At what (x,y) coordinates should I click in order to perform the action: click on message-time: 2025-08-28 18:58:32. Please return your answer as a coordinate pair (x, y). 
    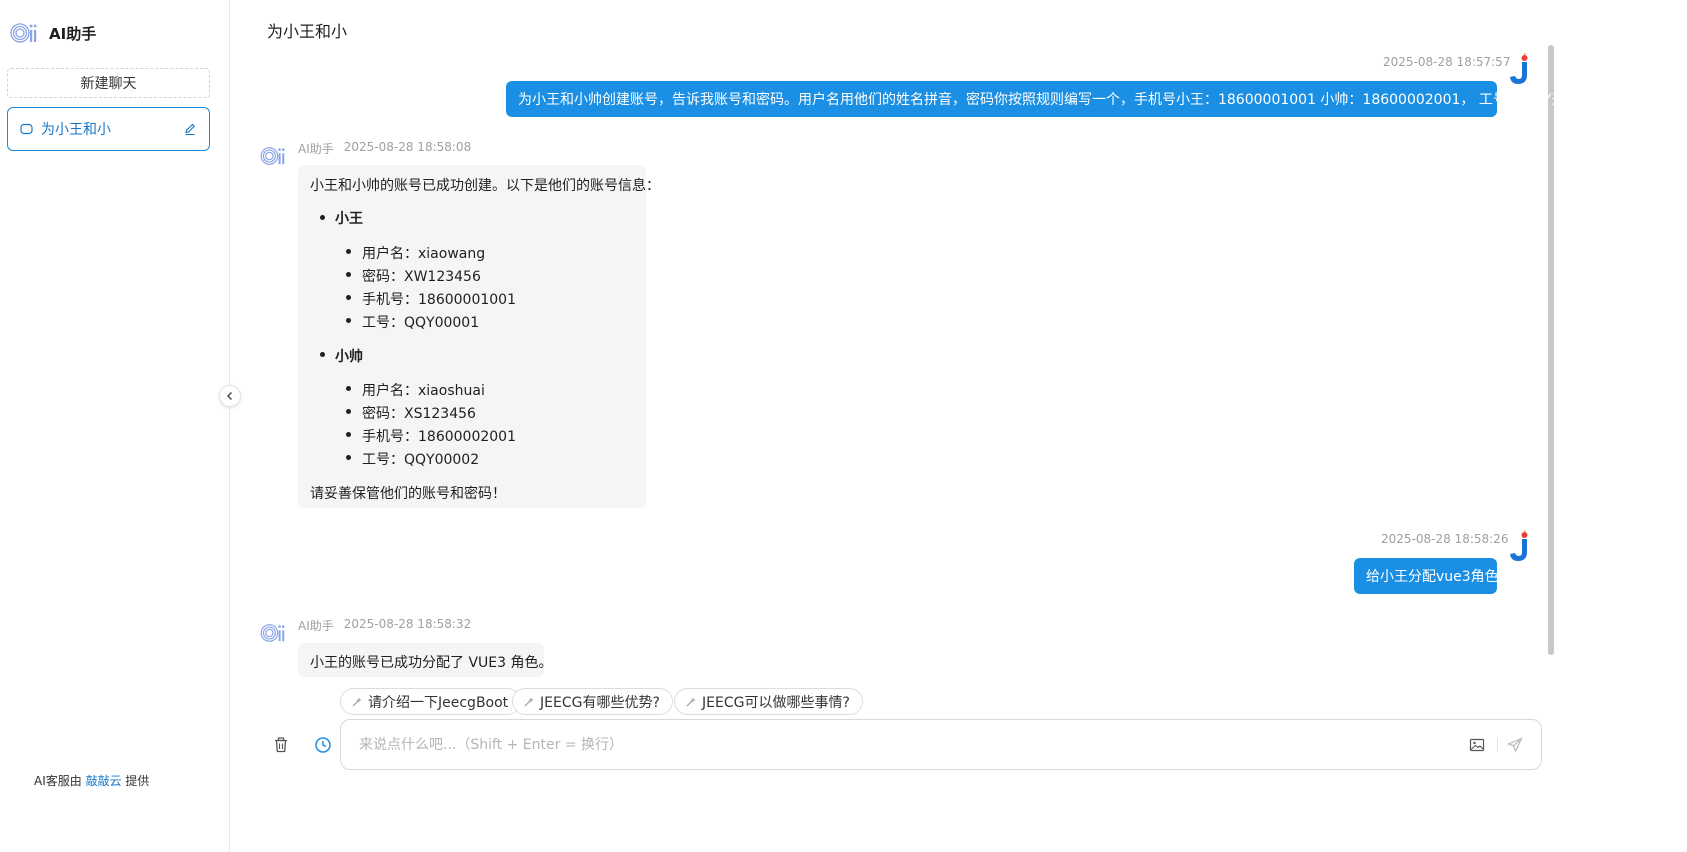
    Looking at the image, I should click on (407, 624).